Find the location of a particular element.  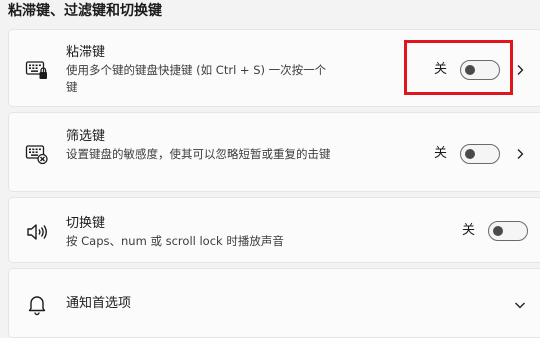

bell-icon is located at coordinates (37, 304).